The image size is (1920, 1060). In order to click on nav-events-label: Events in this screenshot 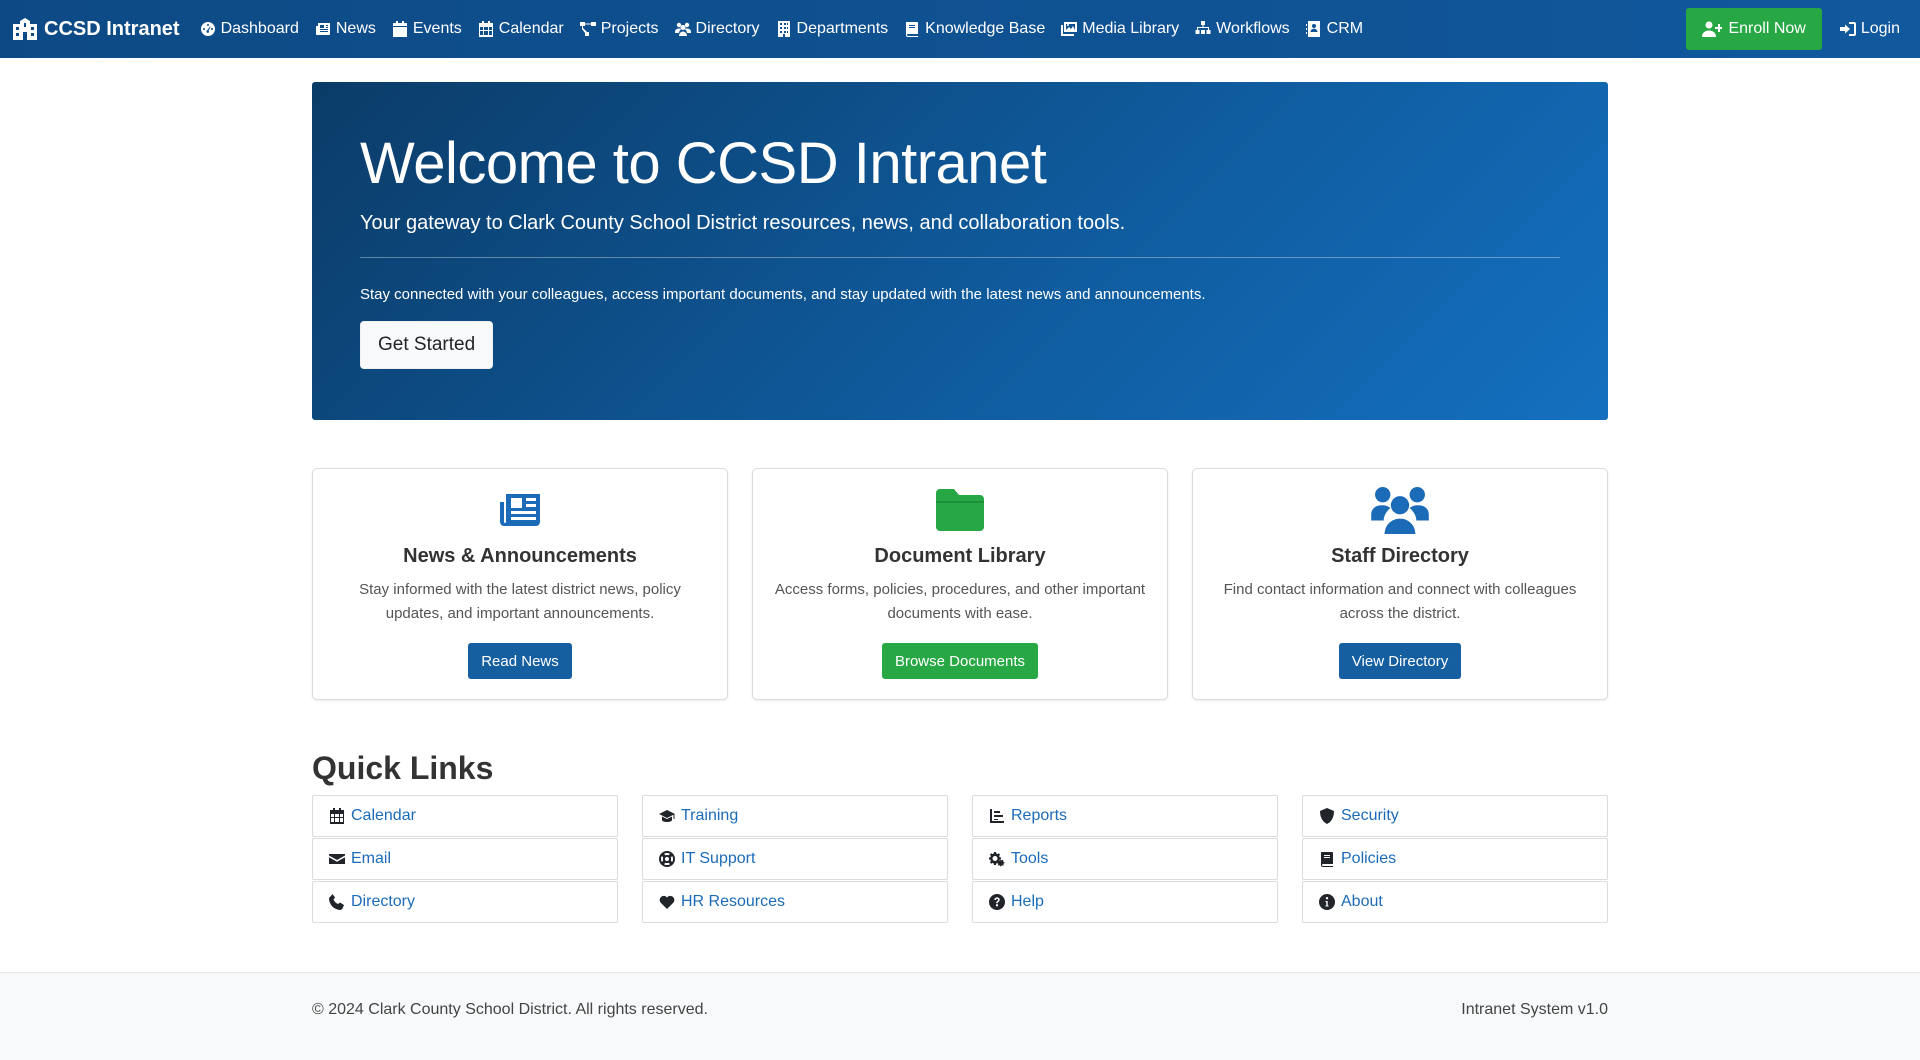, I will do `click(437, 28)`.